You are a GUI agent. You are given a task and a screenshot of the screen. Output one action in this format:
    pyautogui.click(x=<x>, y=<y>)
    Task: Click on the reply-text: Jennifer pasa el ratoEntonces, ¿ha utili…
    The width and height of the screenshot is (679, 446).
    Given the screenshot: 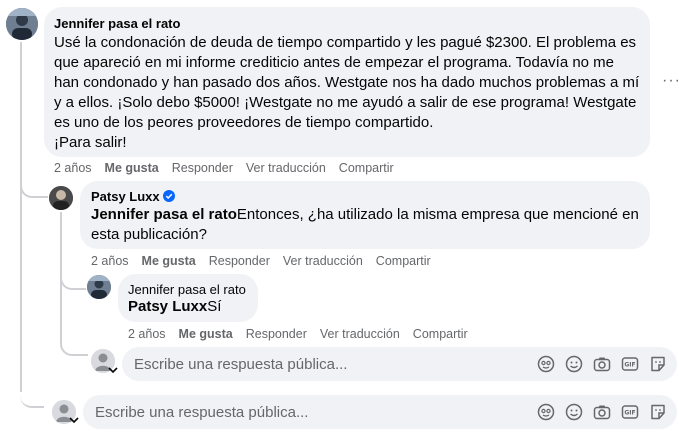 What is the action you would take?
    pyautogui.click(x=368, y=225)
    